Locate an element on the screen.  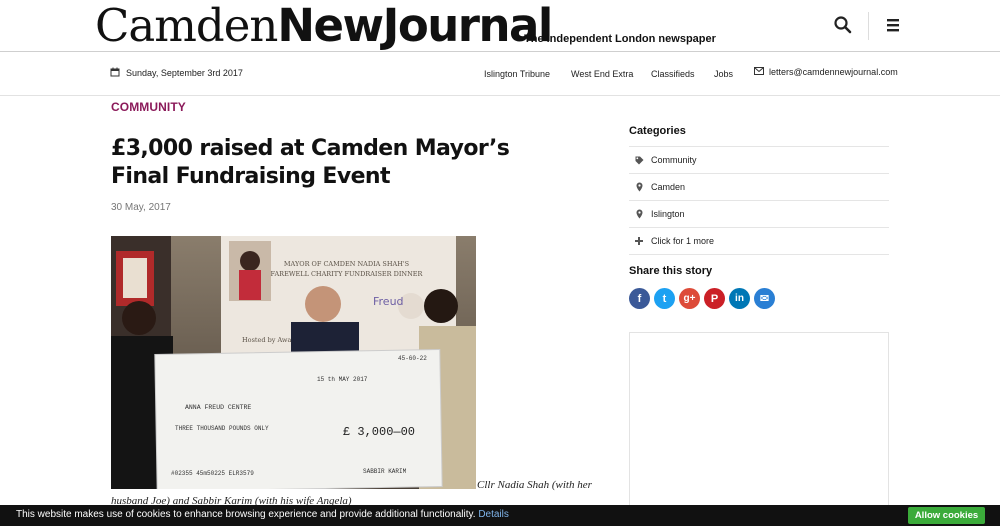
banner-freud: Freud is located at coordinates (388, 301).